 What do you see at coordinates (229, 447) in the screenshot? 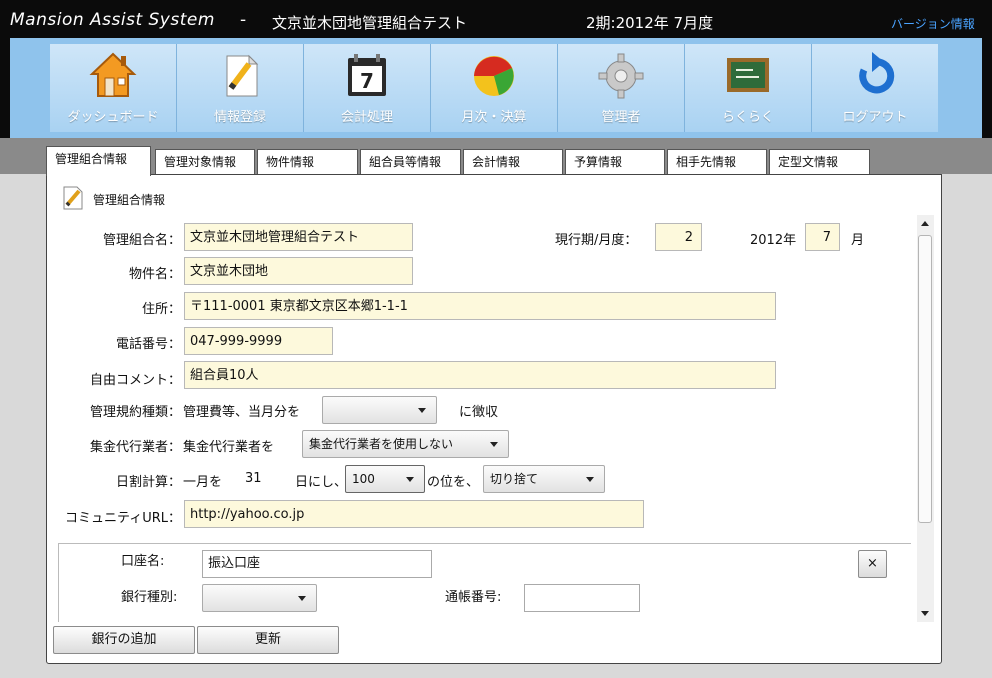
I see `collector-text: 集金代行業者を` at bounding box center [229, 447].